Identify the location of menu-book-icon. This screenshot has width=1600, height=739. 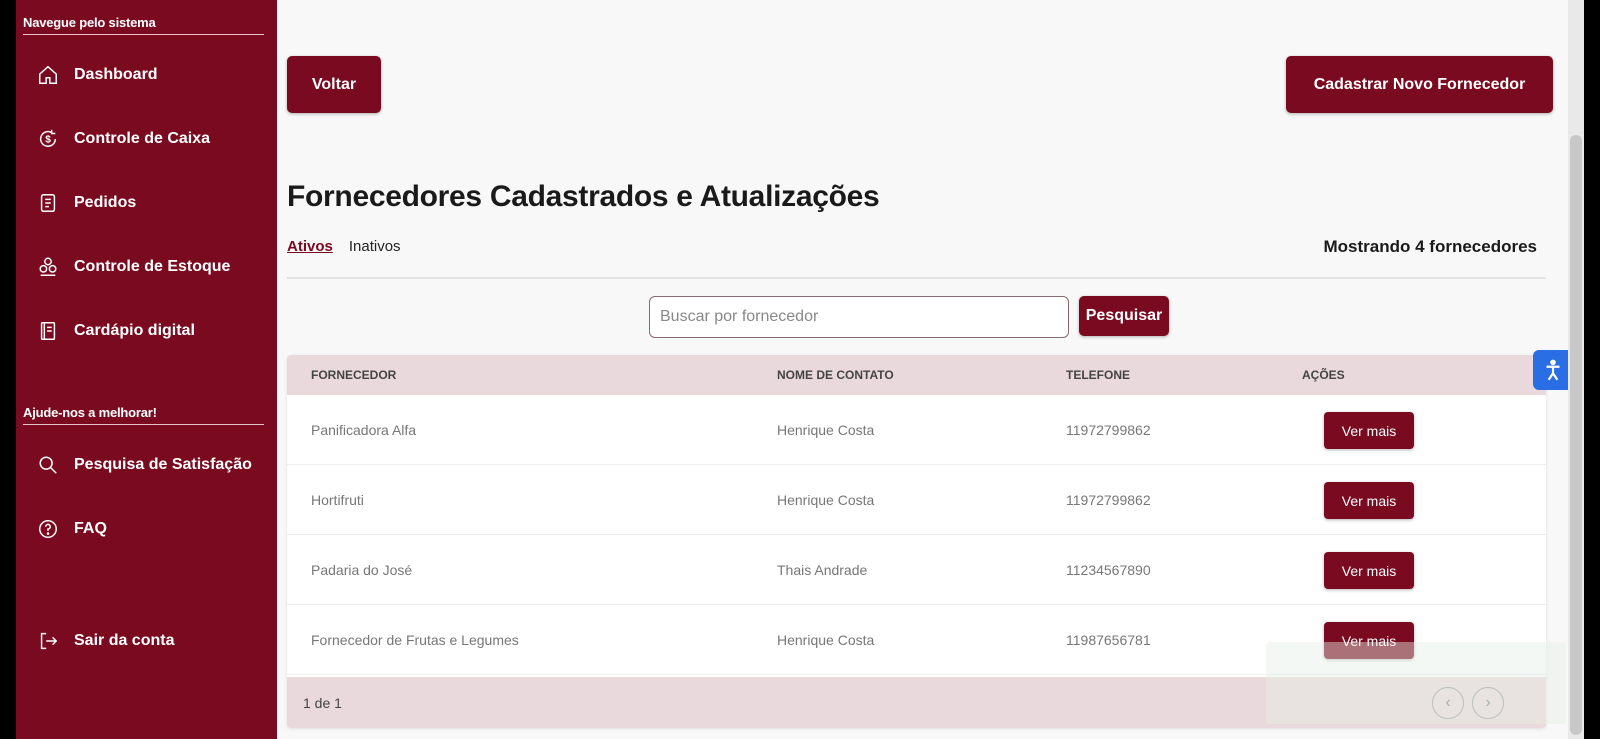
(48, 331).